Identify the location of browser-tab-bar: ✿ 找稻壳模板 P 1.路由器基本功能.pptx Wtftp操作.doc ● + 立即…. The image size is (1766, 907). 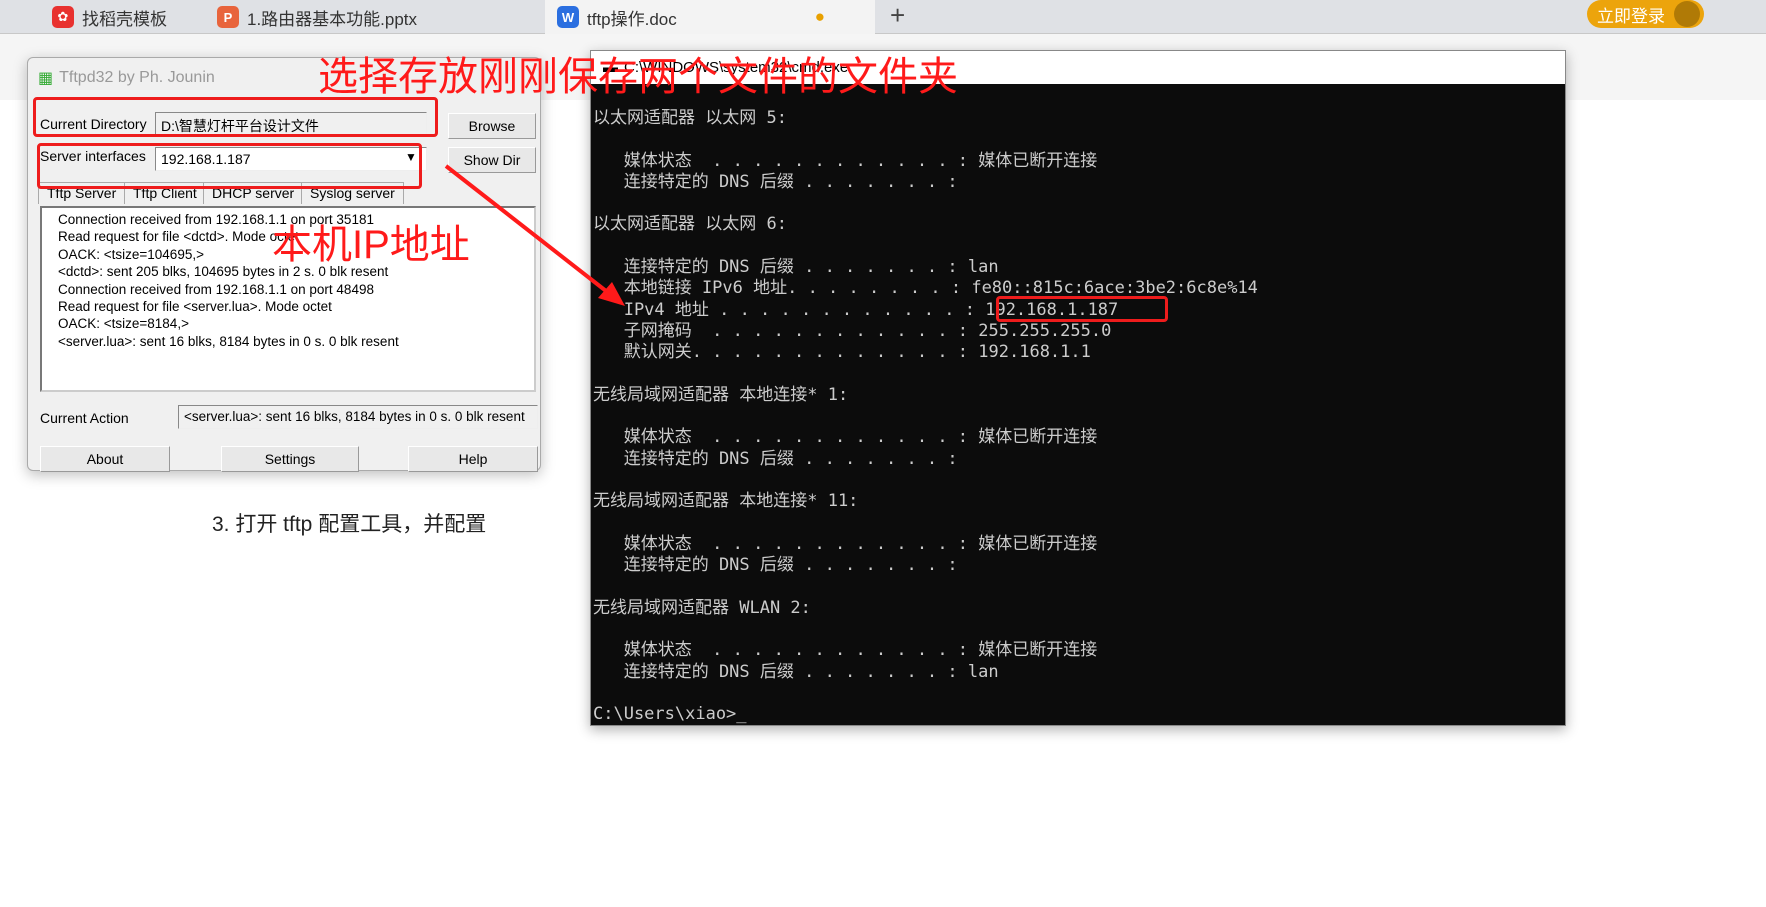
(883, 17).